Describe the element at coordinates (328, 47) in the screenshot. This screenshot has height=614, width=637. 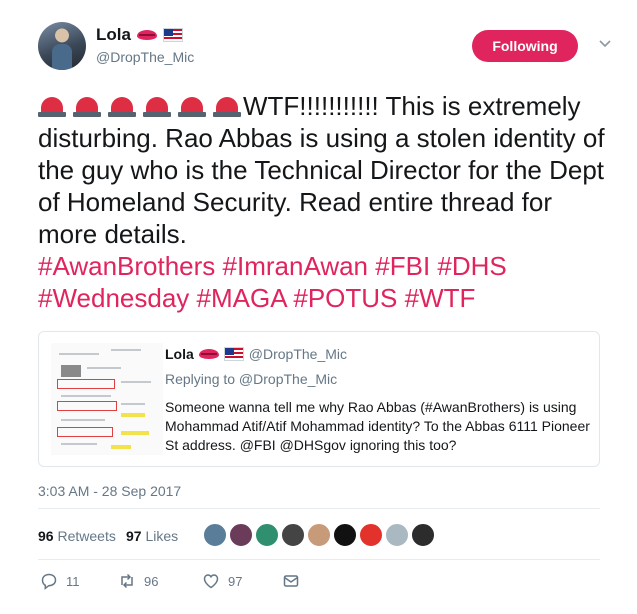
I see `tweet-header: Lola @DropThe_Mic Following` at that location.